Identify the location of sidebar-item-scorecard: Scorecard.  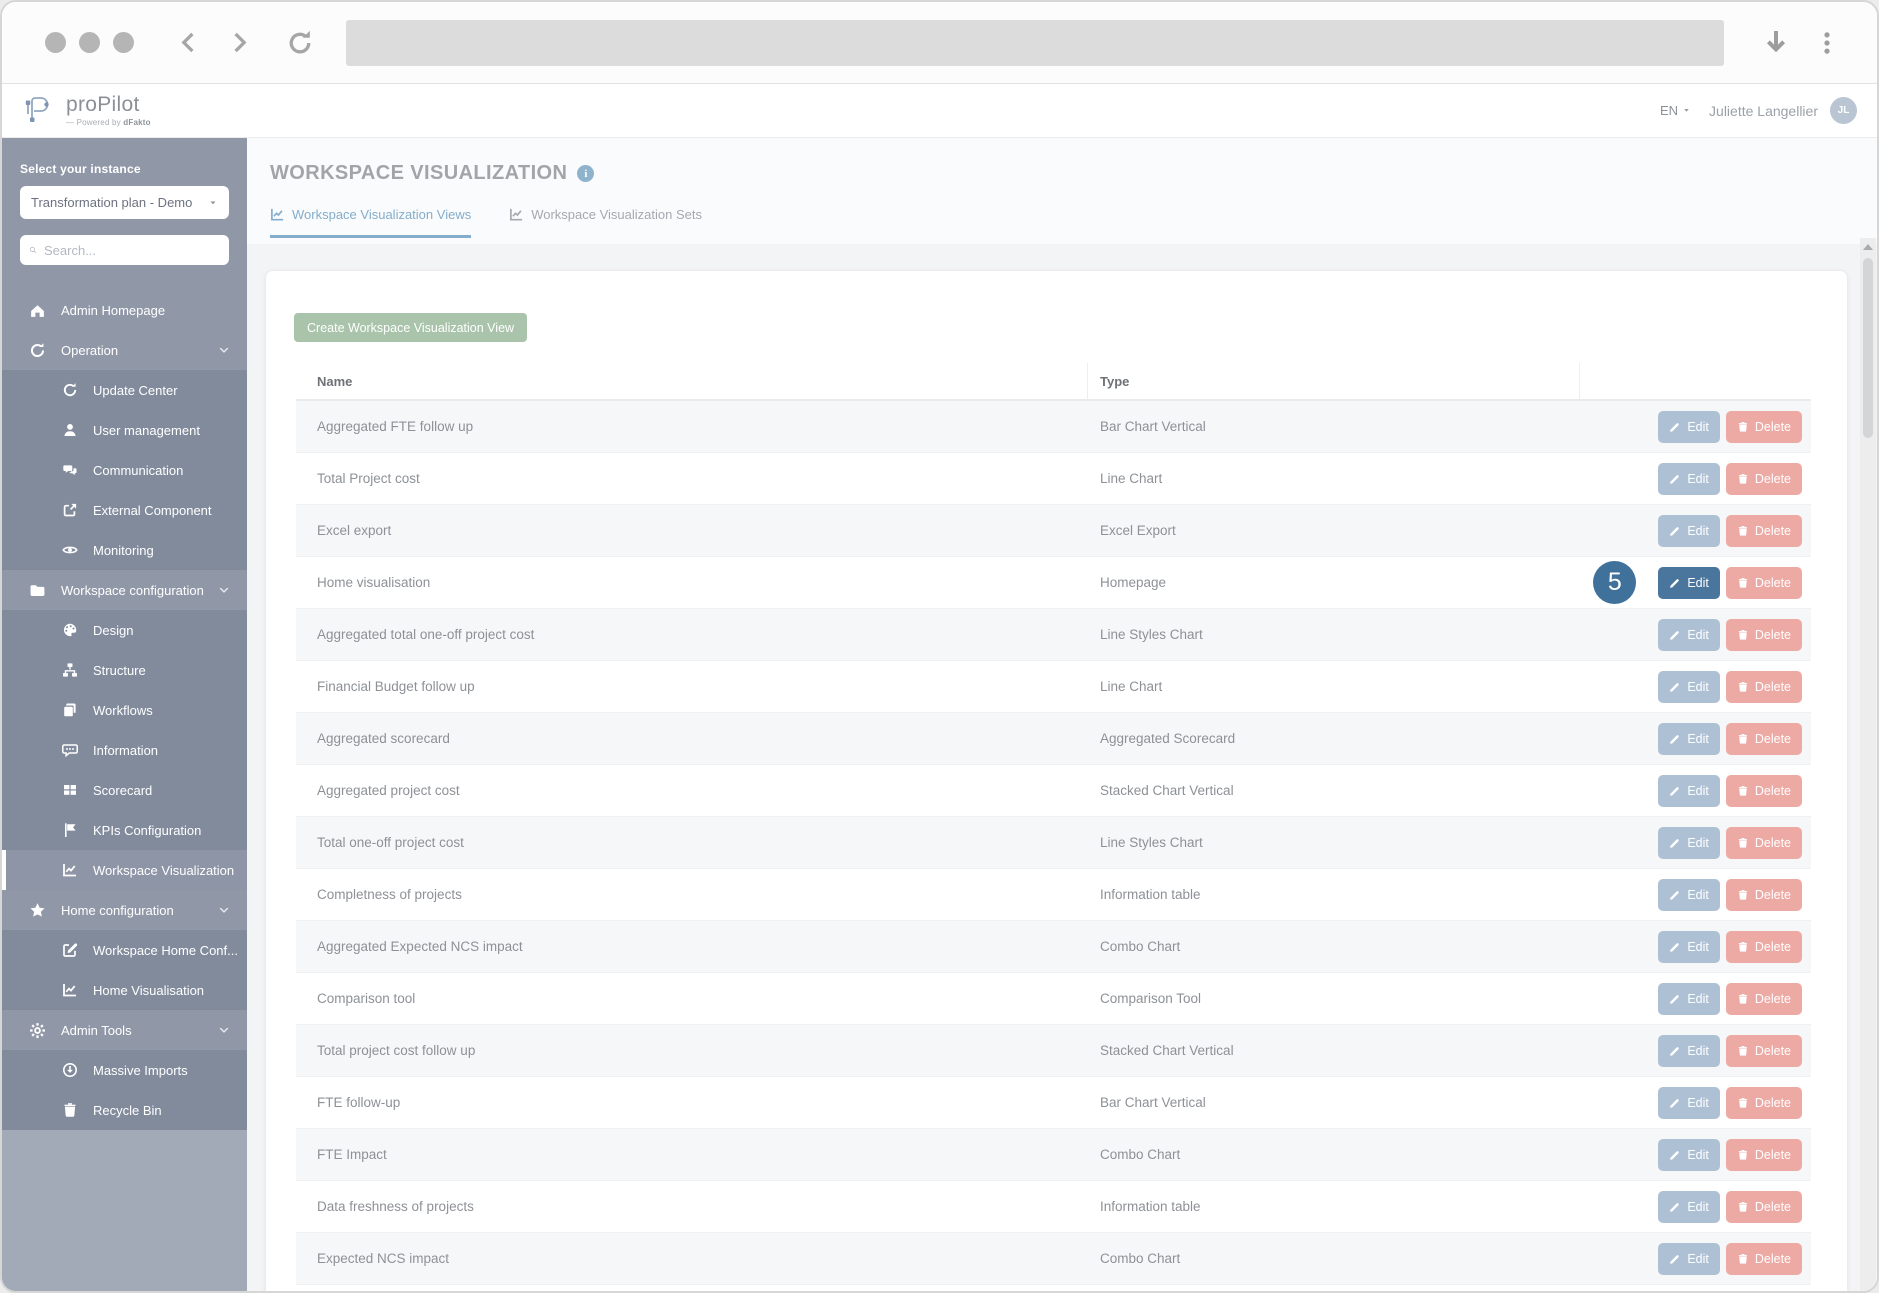
(124, 790).